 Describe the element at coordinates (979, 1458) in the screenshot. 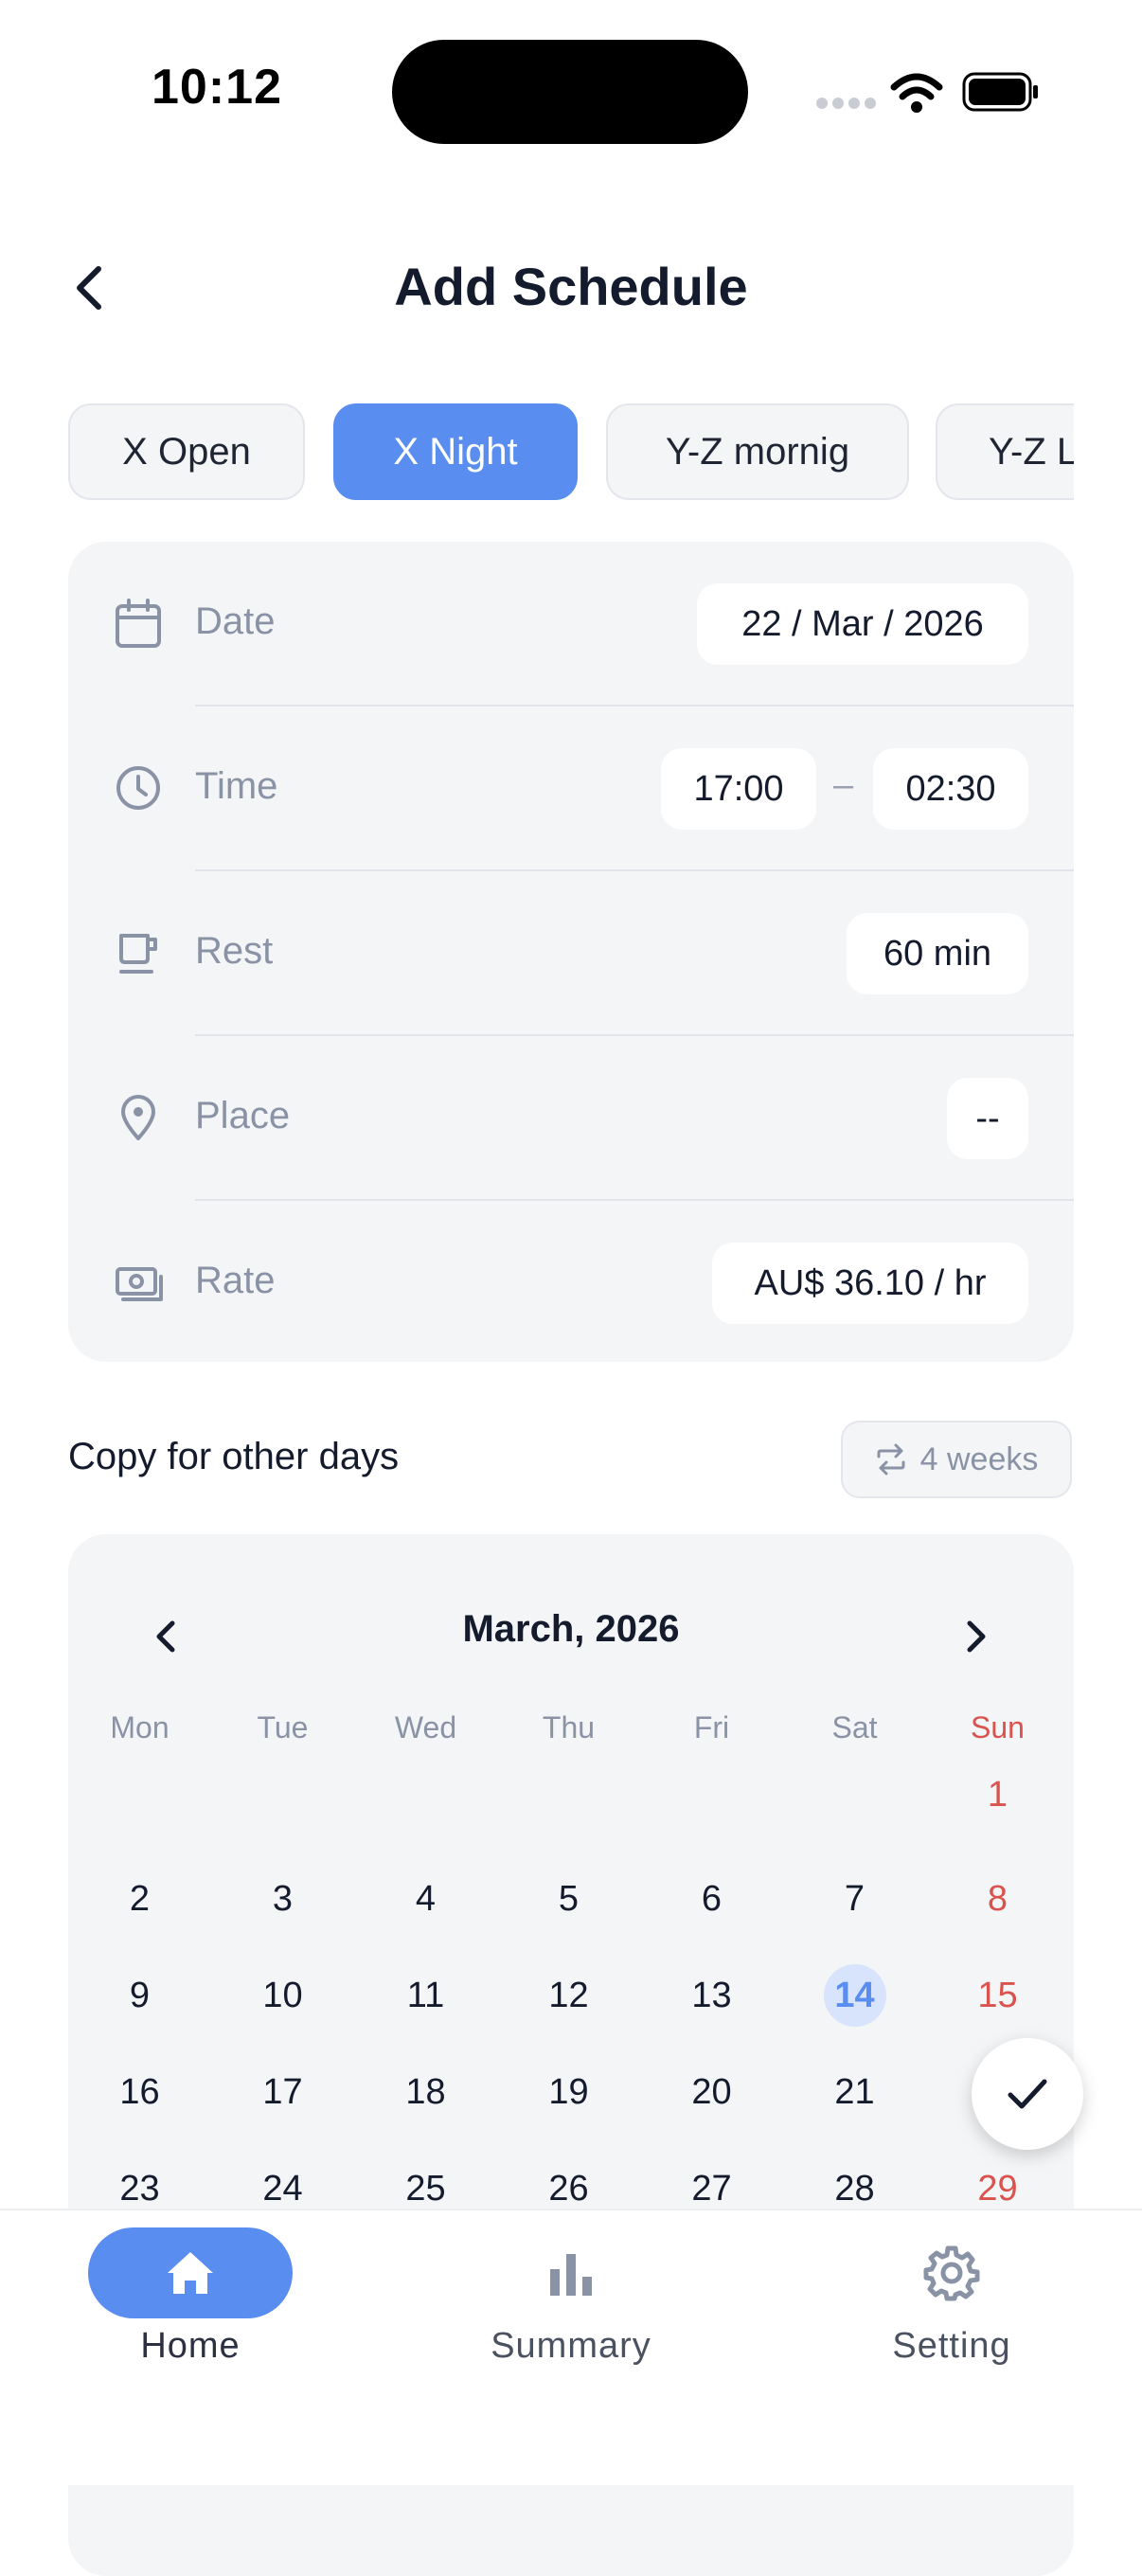

I see `weeks-label: 4 weeks` at that location.